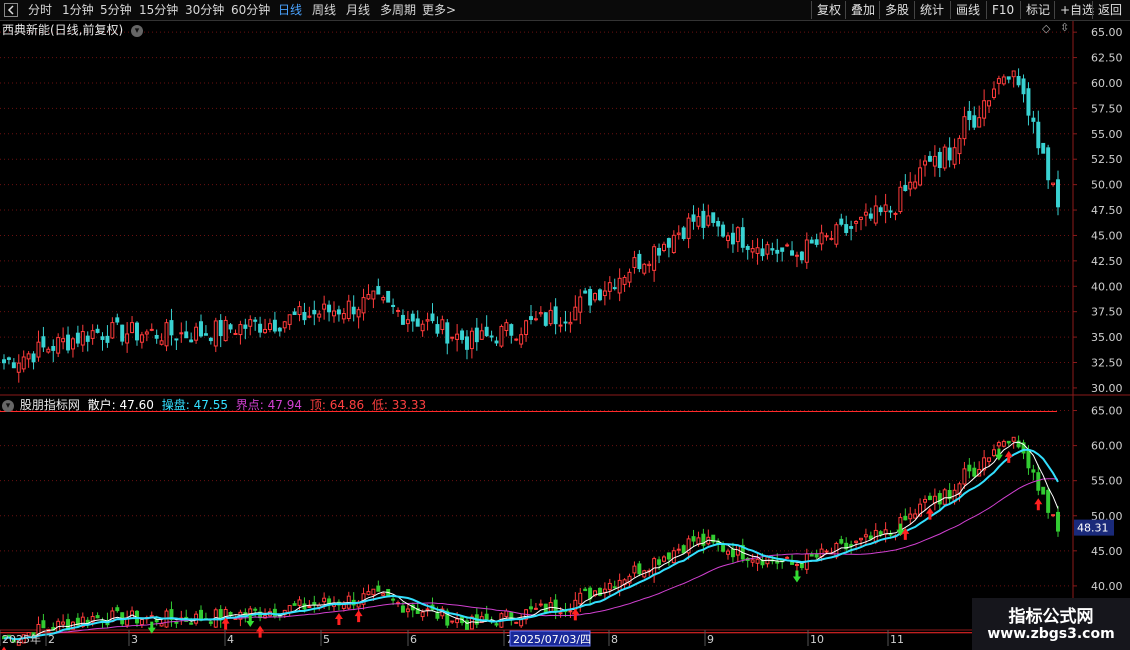  I want to click on indicator-name: 股朋指标网, so click(49, 405).